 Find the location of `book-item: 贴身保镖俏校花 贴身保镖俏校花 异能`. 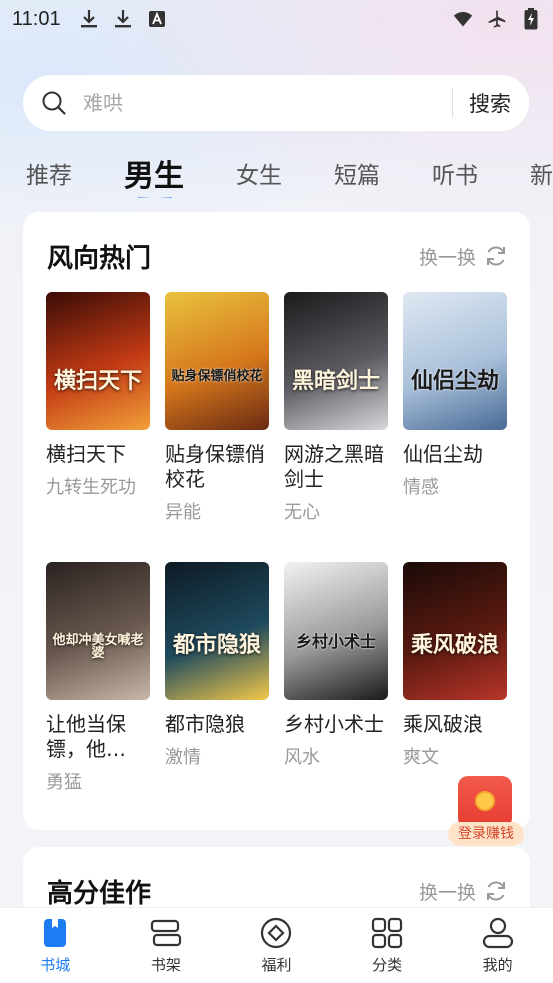

book-item: 贴身保镖俏校花 贴身保镖俏校花 异能 is located at coordinates (217, 408).